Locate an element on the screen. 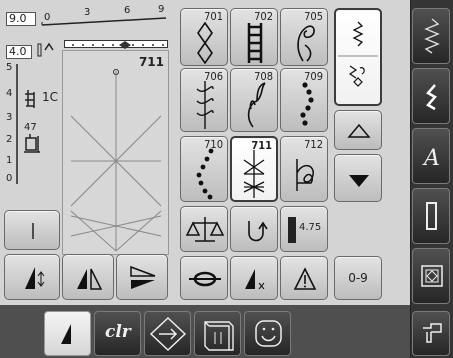 The image size is (453, 358). width-slider is located at coordinates (116, 44).